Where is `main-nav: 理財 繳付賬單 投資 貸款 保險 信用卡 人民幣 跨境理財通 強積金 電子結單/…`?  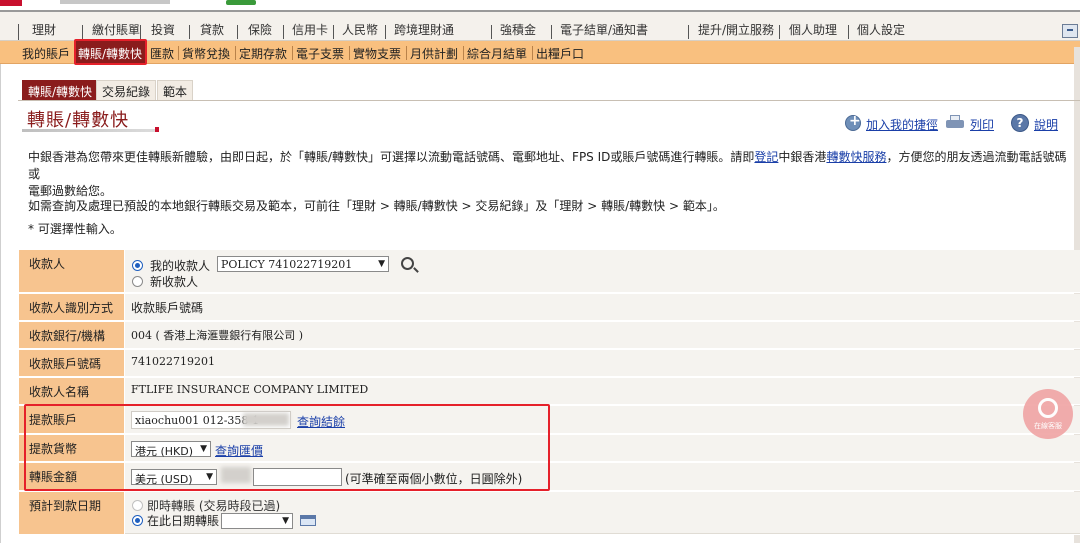 main-nav: 理財 繳付賬單 投資 貸款 保險 信用卡 人民幣 跨境理財通 強積金 電子結單/… is located at coordinates (540, 25).